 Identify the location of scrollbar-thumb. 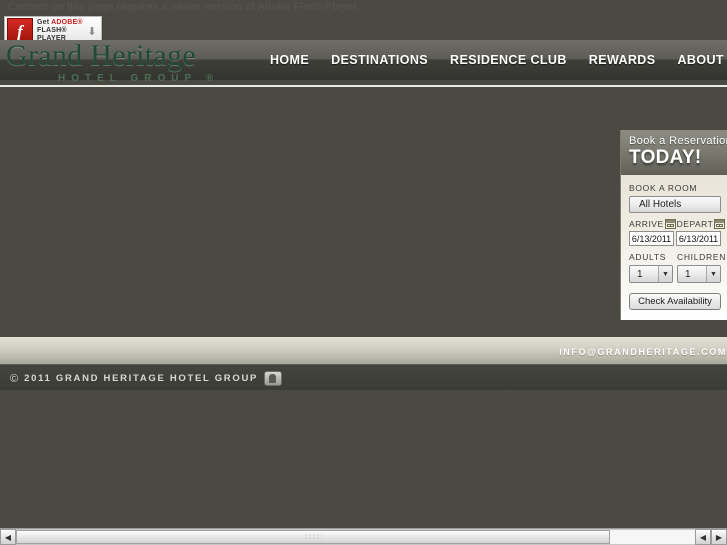
(313, 537).